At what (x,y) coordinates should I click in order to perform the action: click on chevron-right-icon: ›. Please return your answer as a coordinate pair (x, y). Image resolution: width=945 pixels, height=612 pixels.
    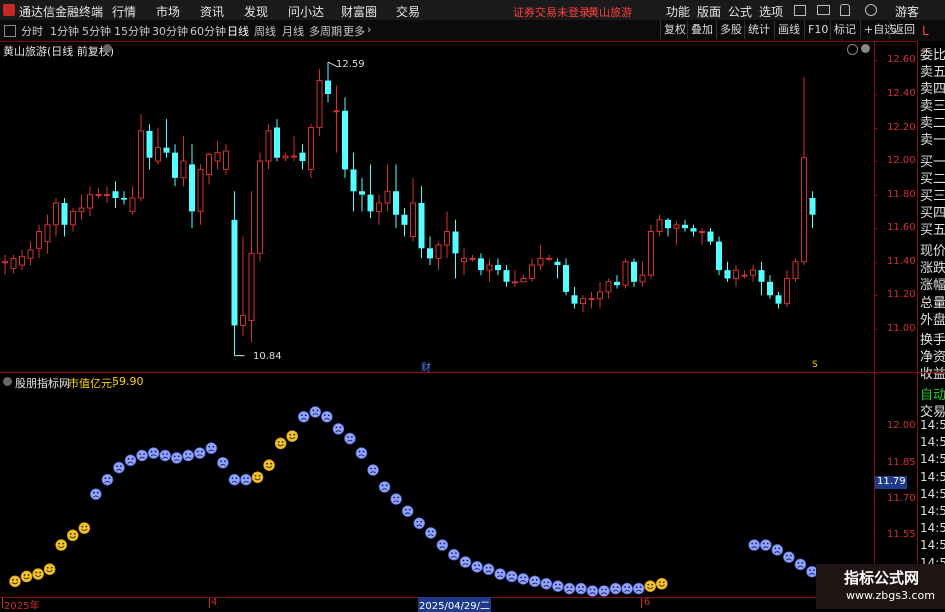
    Looking at the image, I should click on (369, 29).